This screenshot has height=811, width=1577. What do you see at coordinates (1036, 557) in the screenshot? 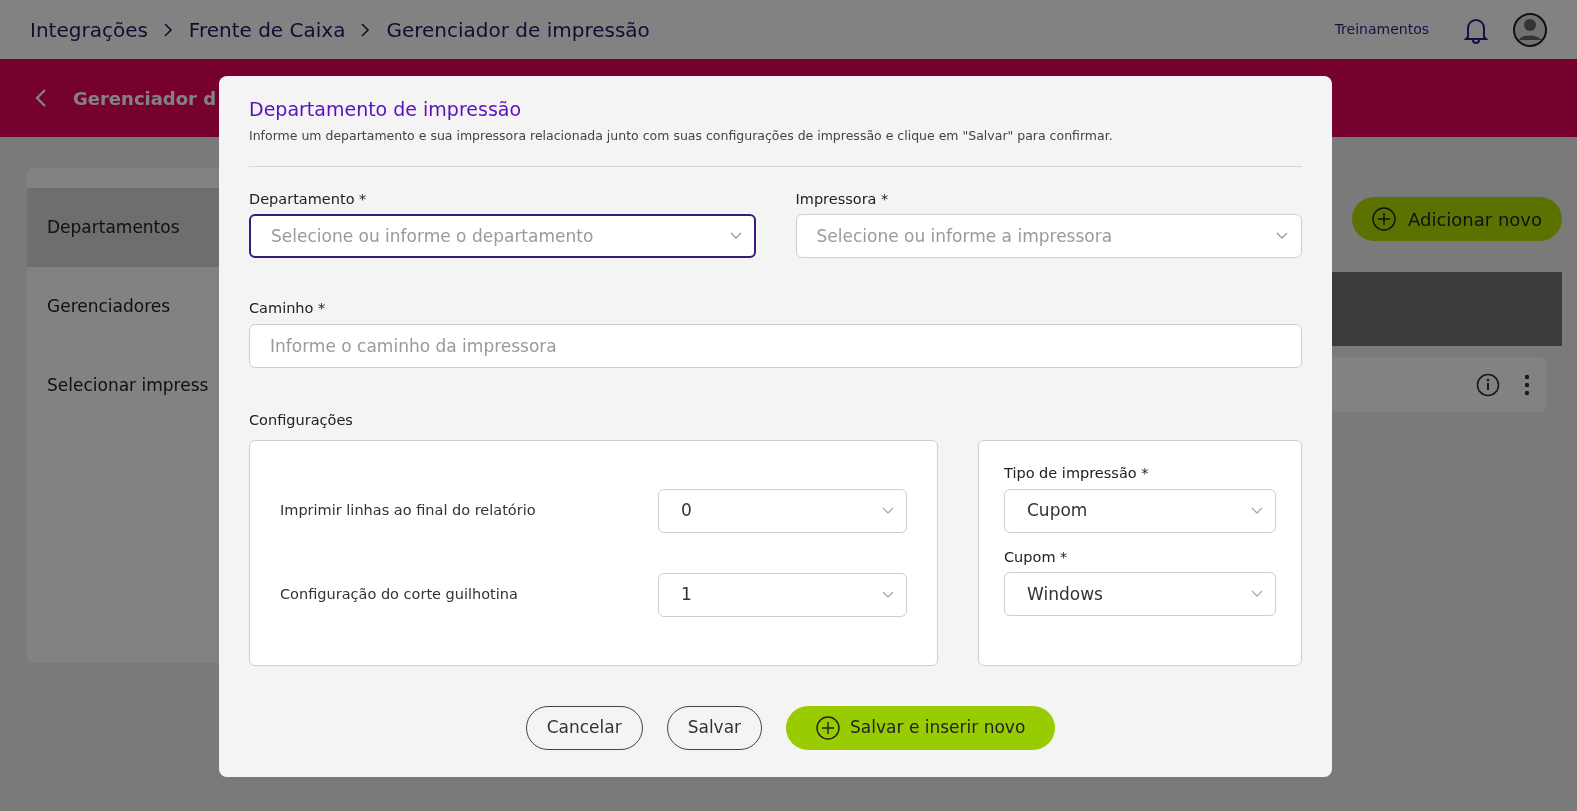
I see `field-label: Cupom *` at bounding box center [1036, 557].